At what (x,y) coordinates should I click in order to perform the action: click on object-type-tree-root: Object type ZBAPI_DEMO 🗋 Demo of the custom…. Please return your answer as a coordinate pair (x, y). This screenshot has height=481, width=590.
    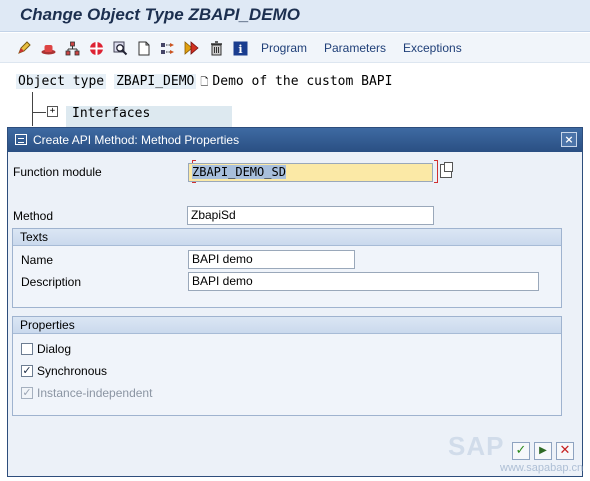
    Looking at the image, I should click on (204, 83).